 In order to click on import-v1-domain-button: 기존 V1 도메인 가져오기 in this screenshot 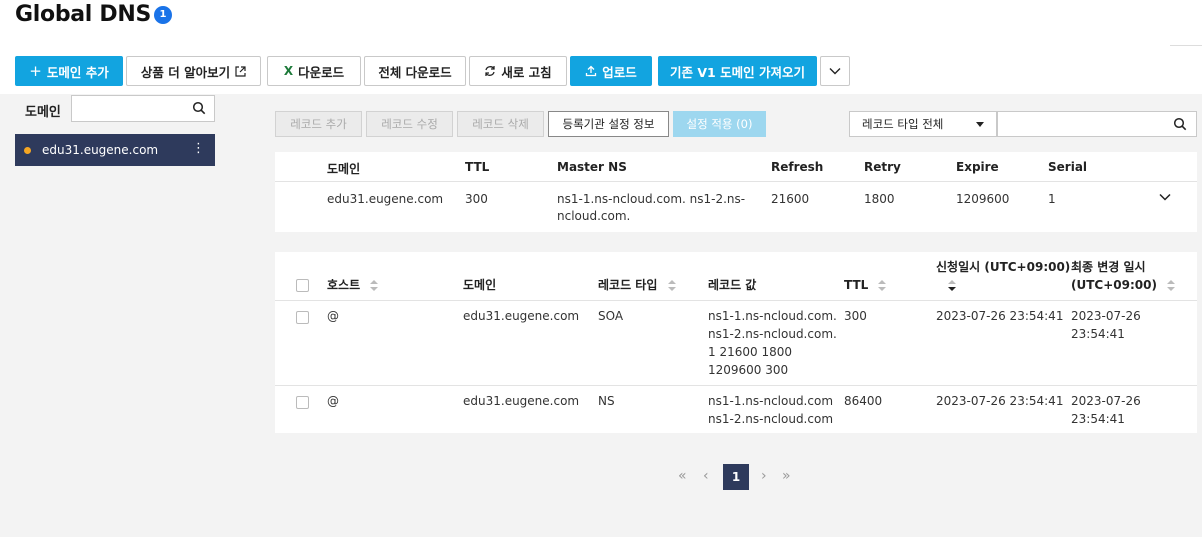, I will do `click(737, 71)`.